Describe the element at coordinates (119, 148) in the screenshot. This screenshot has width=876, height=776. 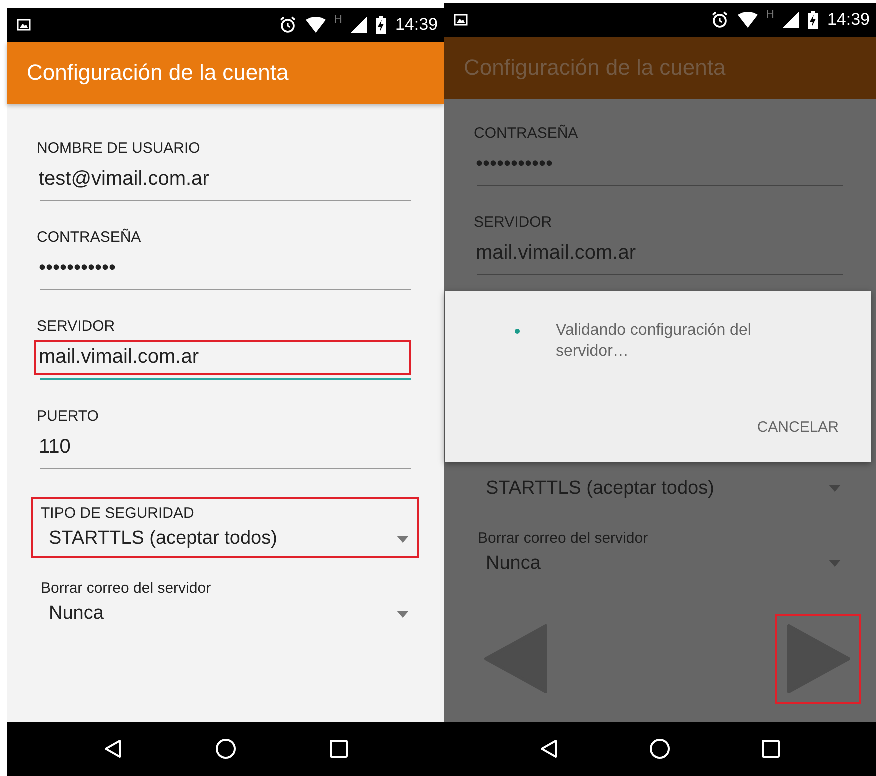
I see `field-label: NOMBRE DE USUARIO` at that location.